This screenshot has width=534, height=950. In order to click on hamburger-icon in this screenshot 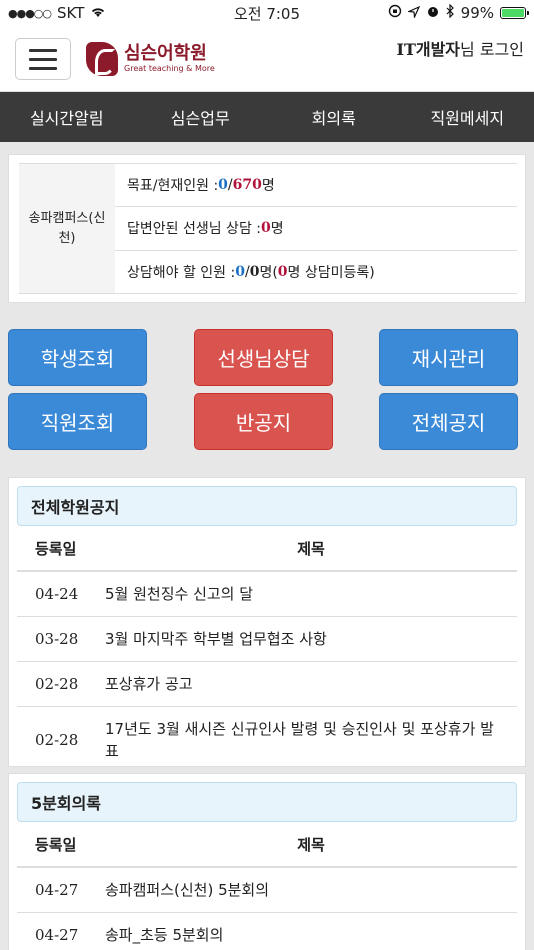, I will do `click(43, 50)`.